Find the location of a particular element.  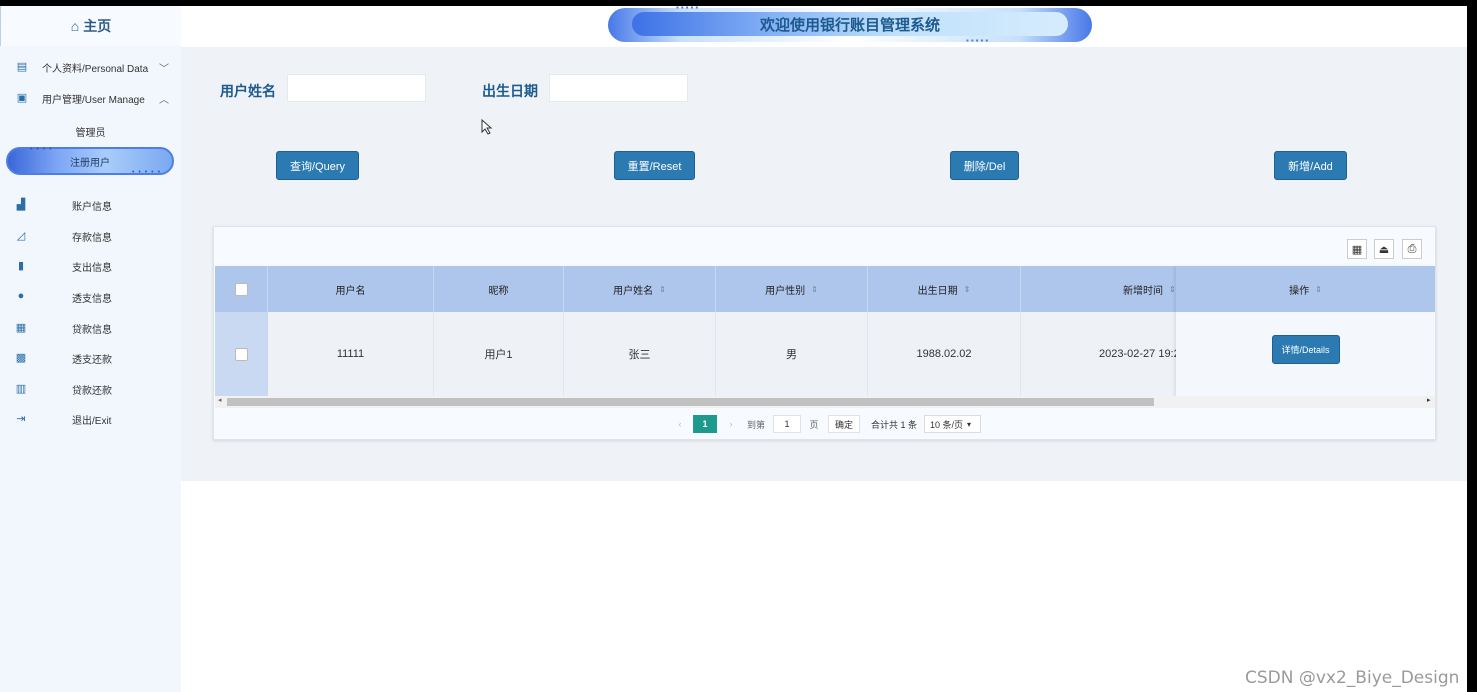

col-label: 昵称 is located at coordinates (498, 291).